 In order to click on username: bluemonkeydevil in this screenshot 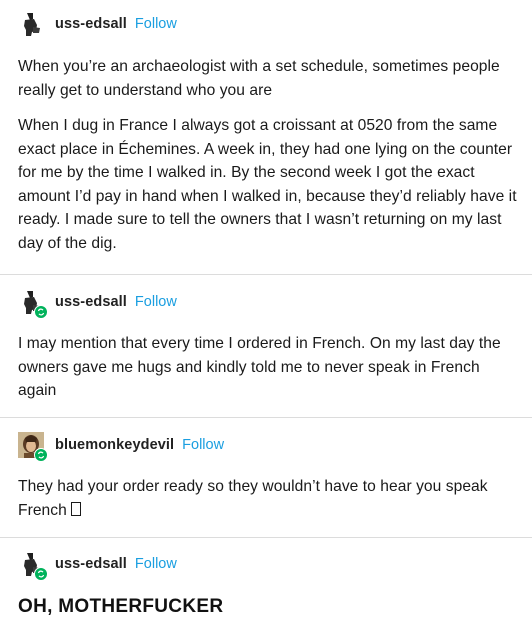, I will do `click(114, 445)`.